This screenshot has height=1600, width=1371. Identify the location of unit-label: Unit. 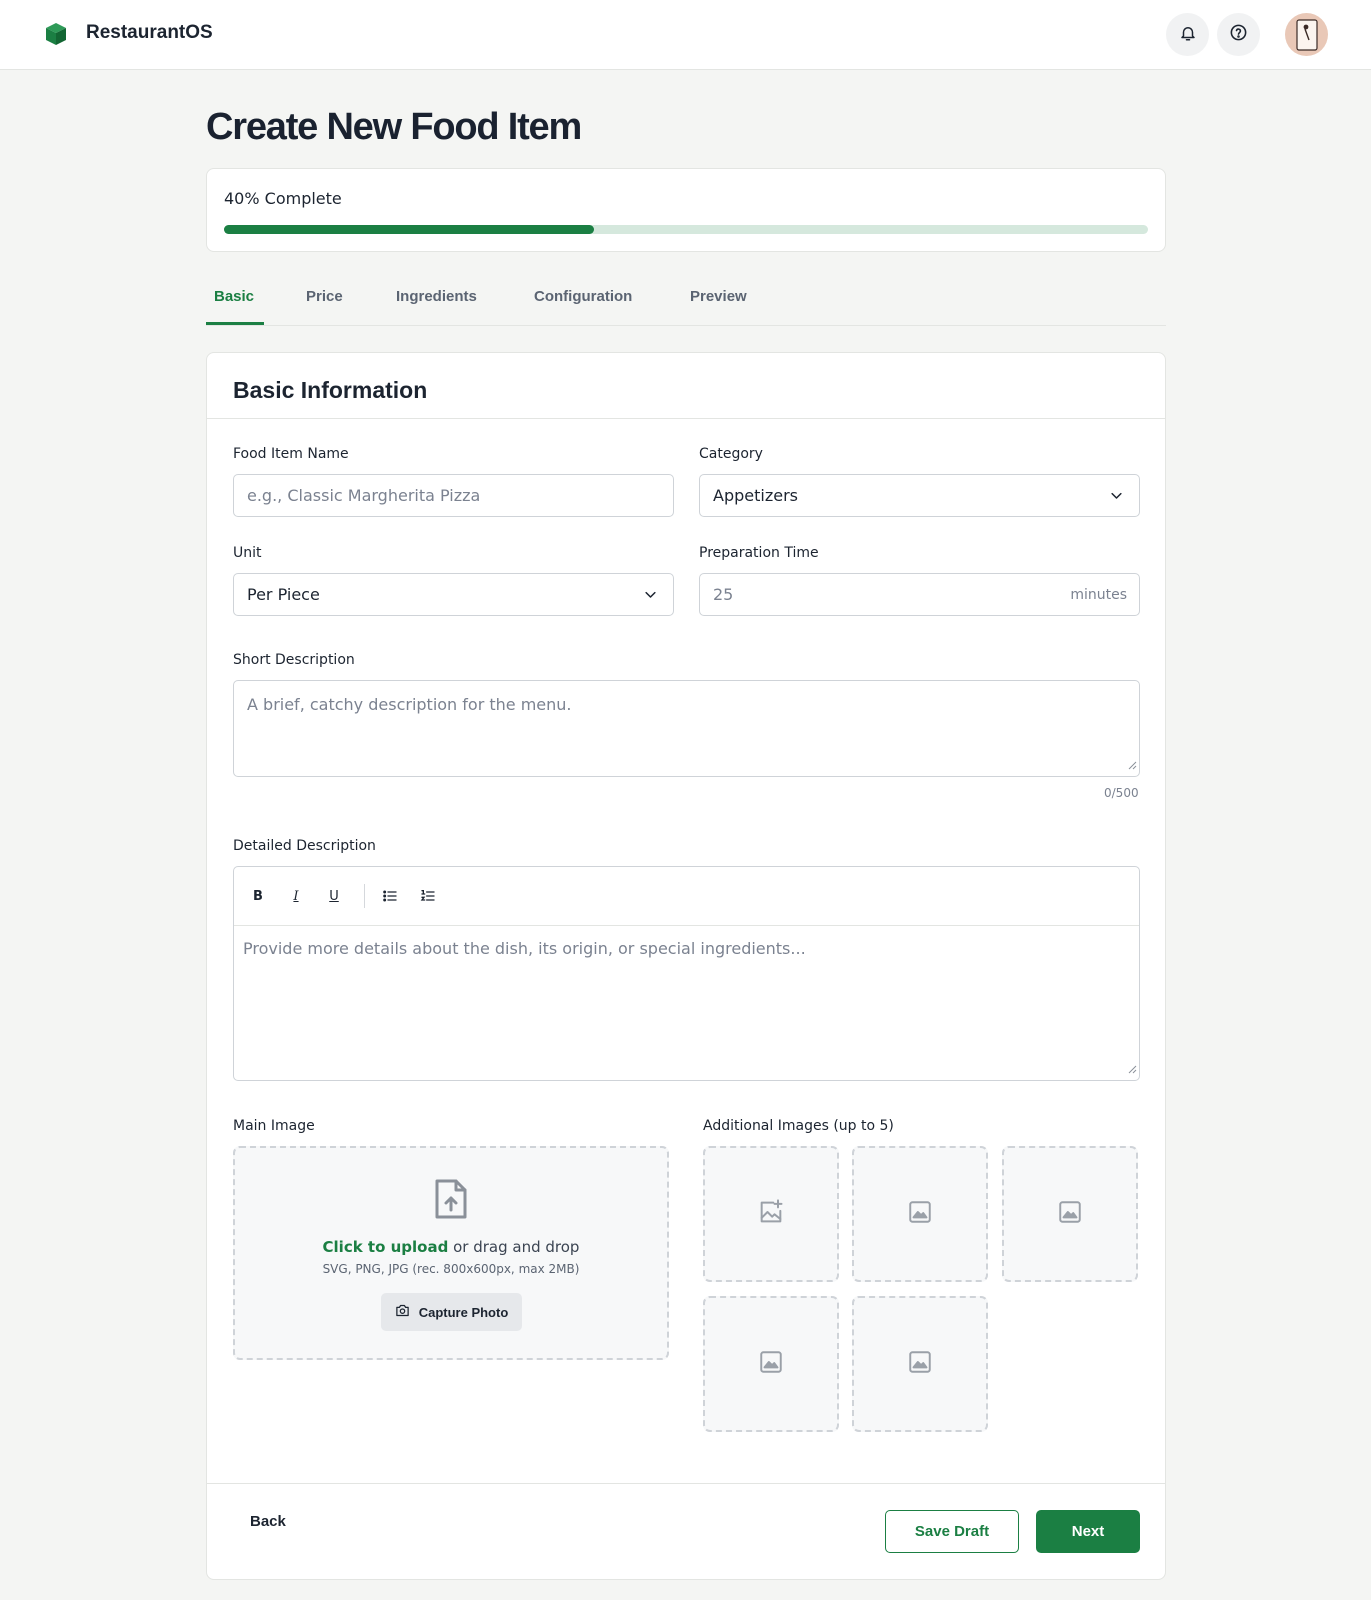
(247, 553).